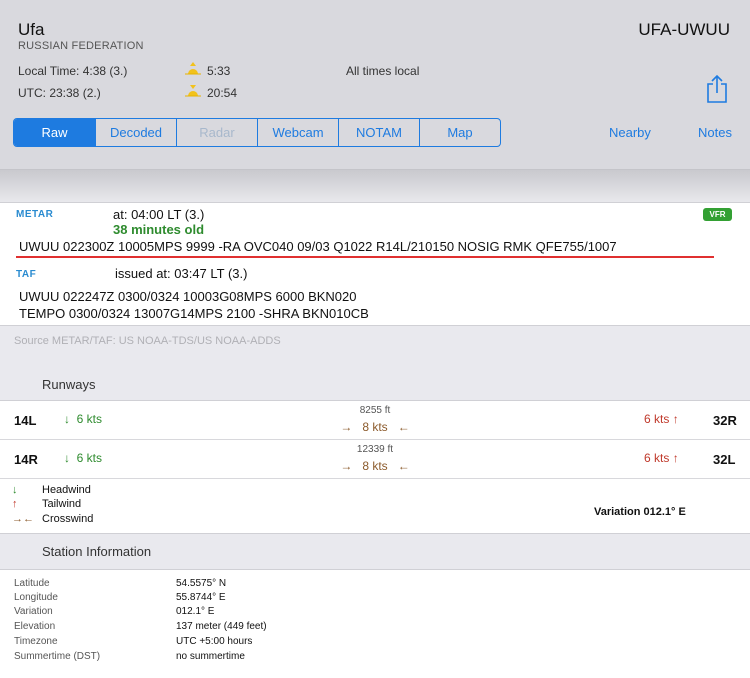 This screenshot has height=678, width=750. I want to click on sunset-time: 20:54, so click(222, 93).